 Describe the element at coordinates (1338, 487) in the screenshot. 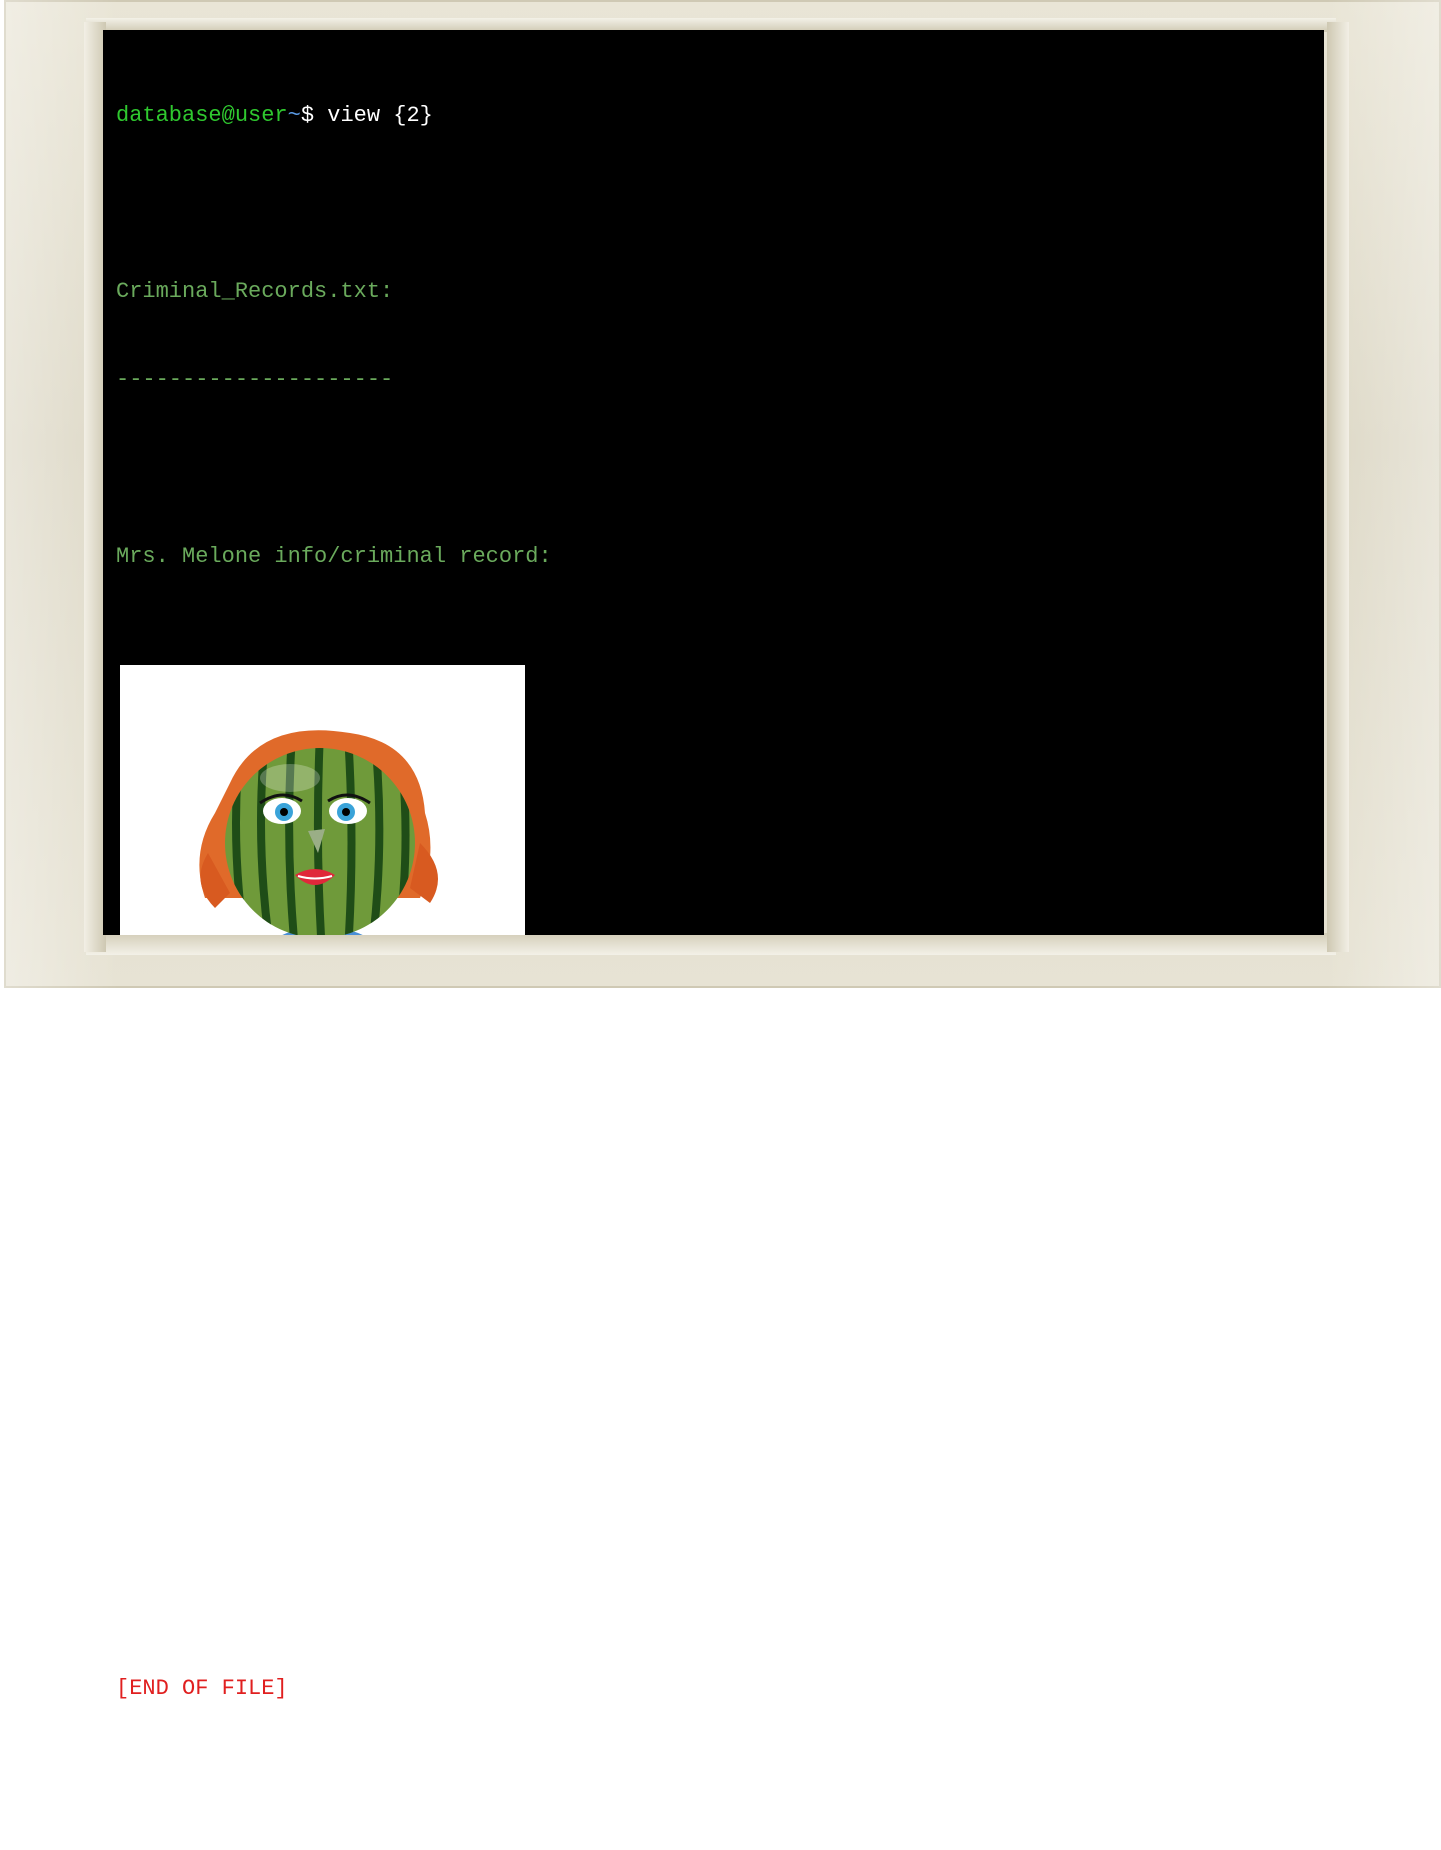

I see `bezel-bevel-right` at that location.